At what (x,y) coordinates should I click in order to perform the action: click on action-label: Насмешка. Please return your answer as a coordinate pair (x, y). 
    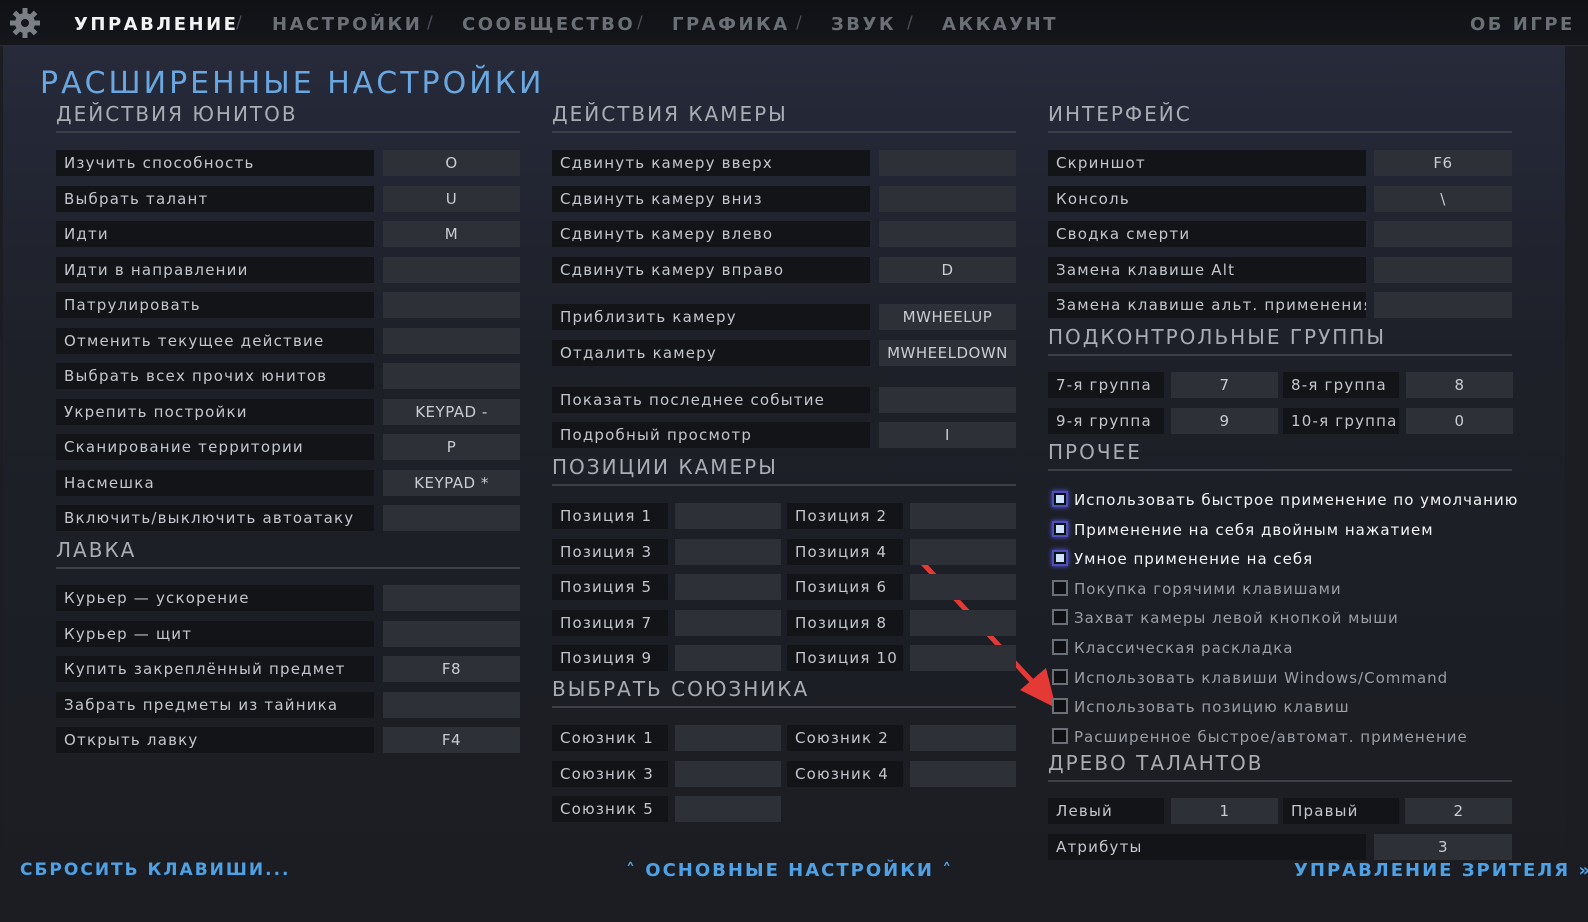
    Looking at the image, I should click on (215, 482).